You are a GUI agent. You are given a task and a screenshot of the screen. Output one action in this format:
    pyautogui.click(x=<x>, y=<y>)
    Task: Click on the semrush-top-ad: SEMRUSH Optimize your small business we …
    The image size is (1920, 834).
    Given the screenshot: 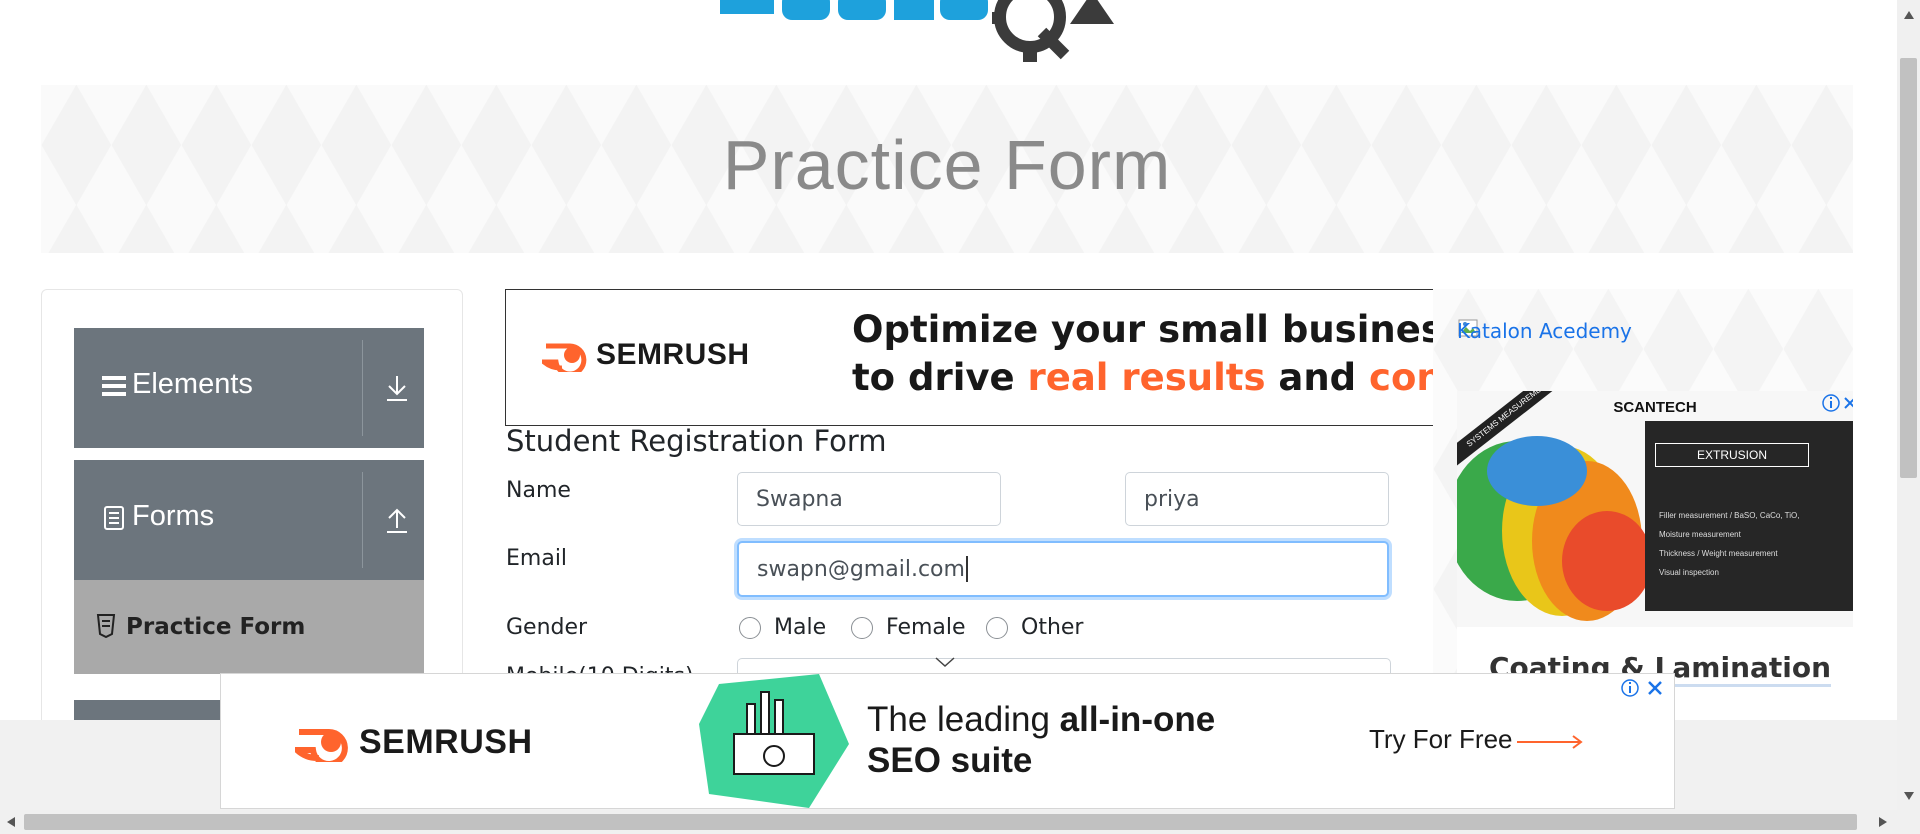 What is the action you would take?
    pyautogui.click(x=971, y=357)
    